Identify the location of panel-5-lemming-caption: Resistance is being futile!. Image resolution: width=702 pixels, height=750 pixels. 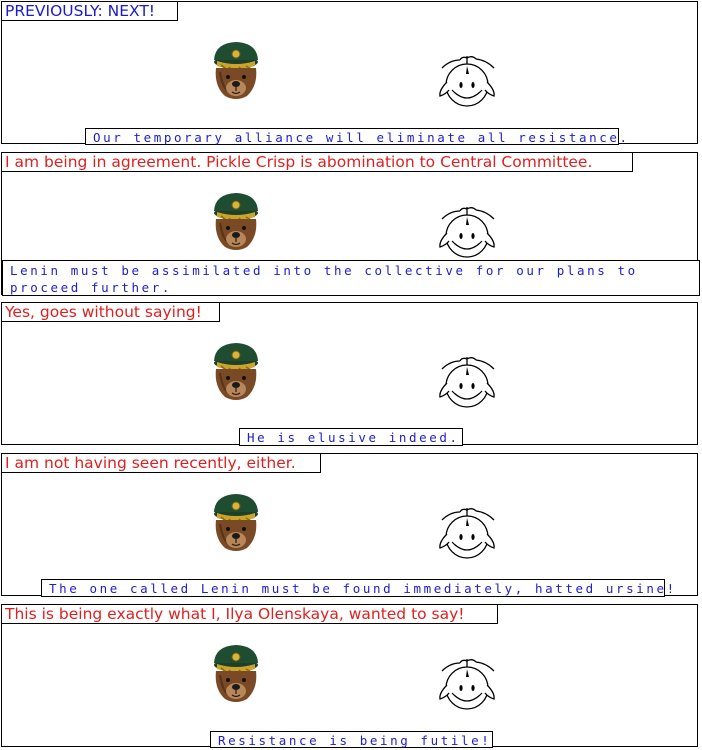
(351, 739).